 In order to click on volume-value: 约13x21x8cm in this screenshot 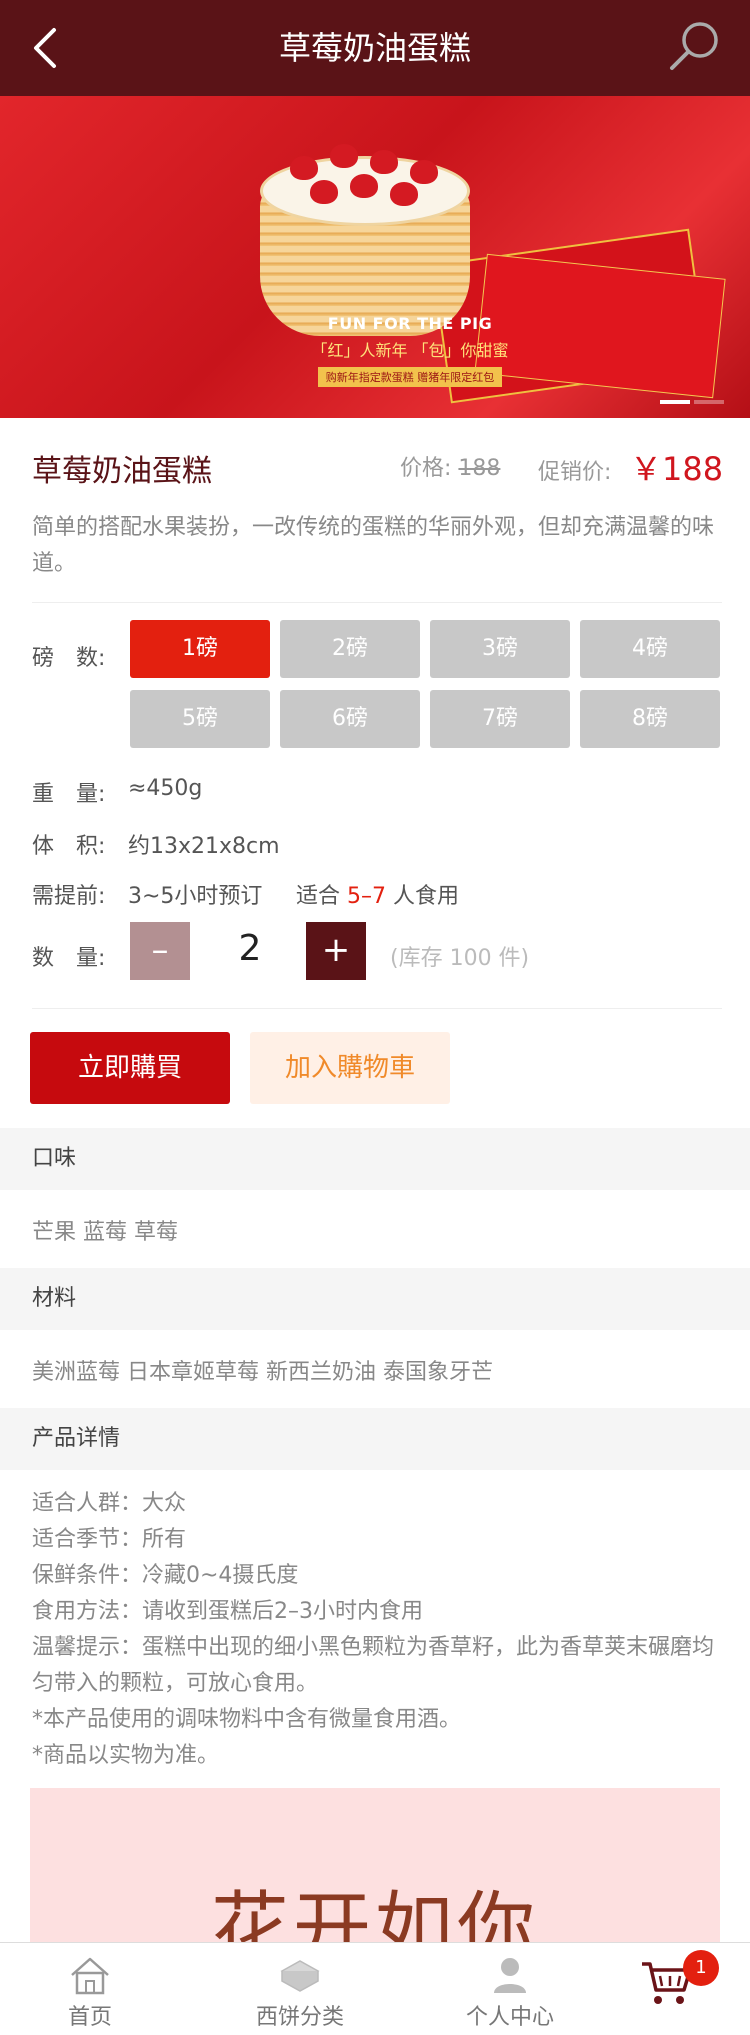, I will do `click(204, 846)`.